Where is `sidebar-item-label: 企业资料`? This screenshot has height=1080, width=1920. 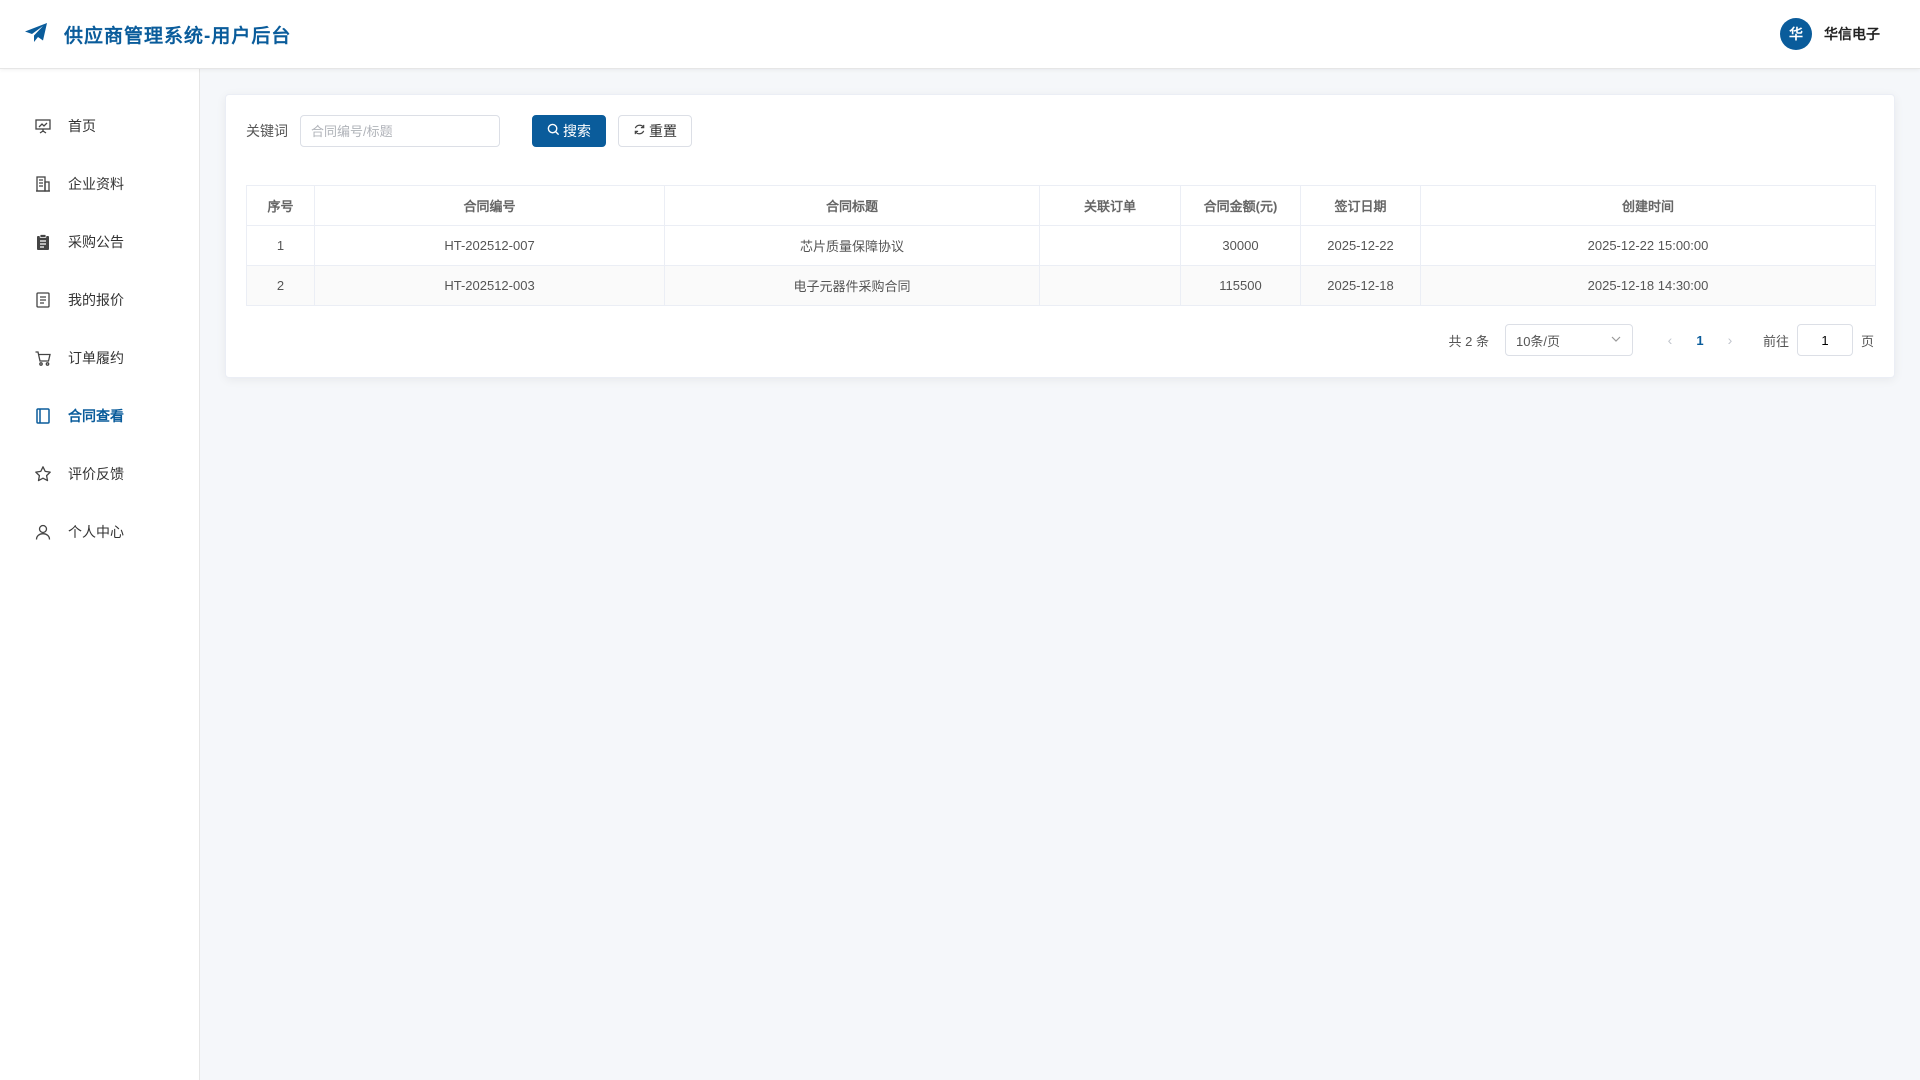 sidebar-item-label: 企业资料 is located at coordinates (96, 184).